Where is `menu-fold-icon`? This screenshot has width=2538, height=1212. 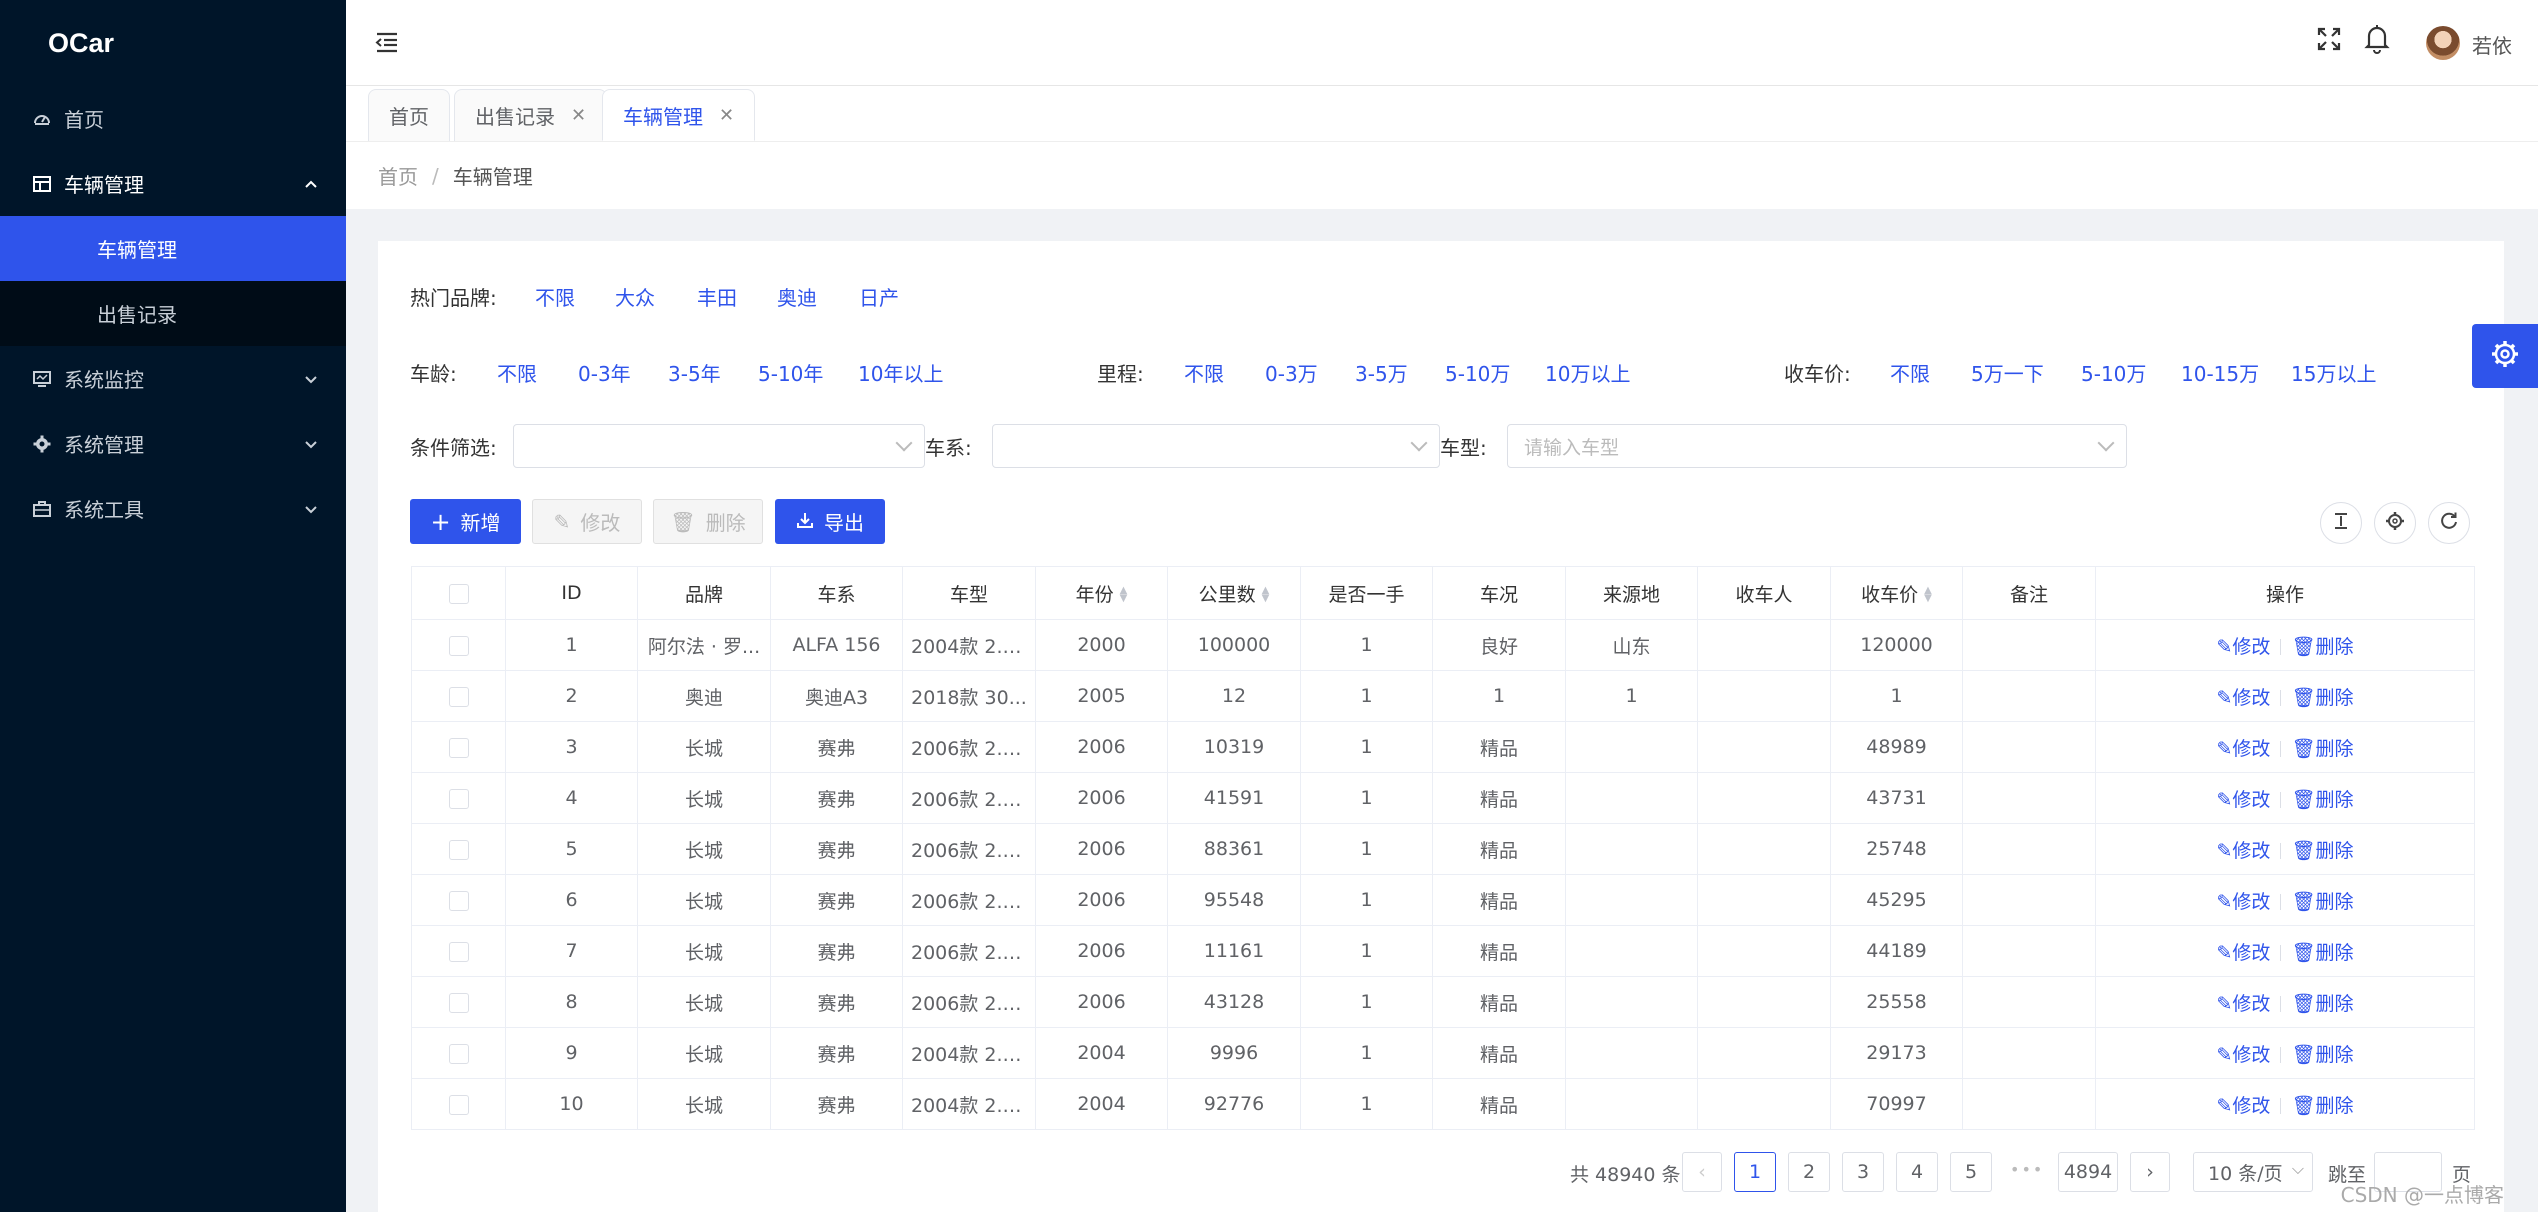
menu-fold-icon is located at coordinates (387, 42).